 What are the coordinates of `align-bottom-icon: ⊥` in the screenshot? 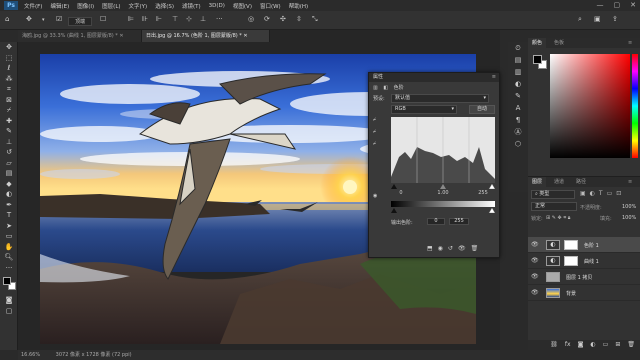 It's located at (203, 19).